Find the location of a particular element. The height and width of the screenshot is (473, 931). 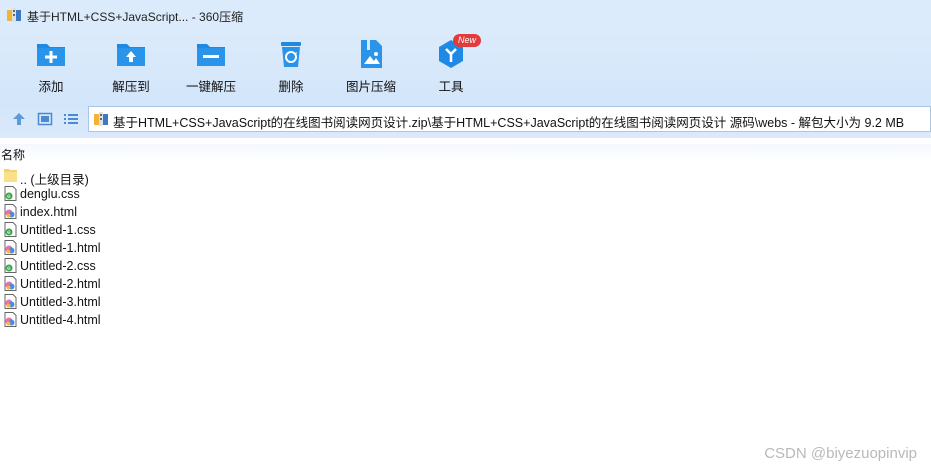

one-click-extract-button: 一键解压 is located at coordinates (211, 66).